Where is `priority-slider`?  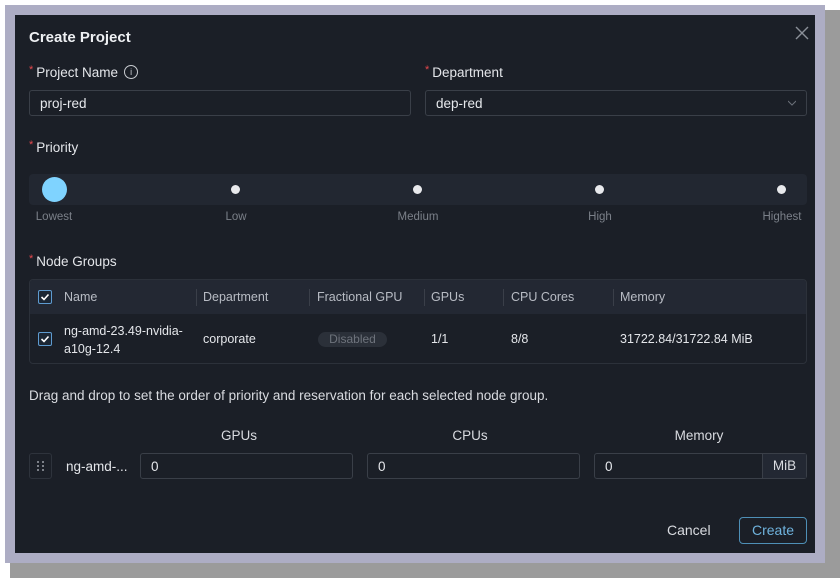 priority-slider is located at coordinates (418, 189).